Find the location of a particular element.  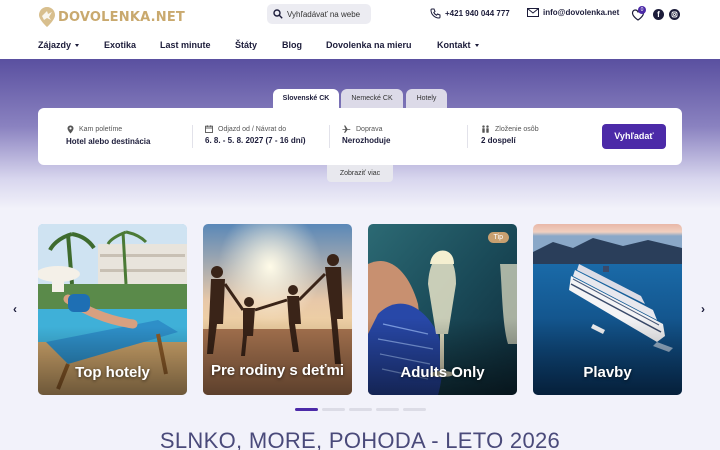

site-logo: DOVOLENKA.NET is located at coordinates (111, 17).